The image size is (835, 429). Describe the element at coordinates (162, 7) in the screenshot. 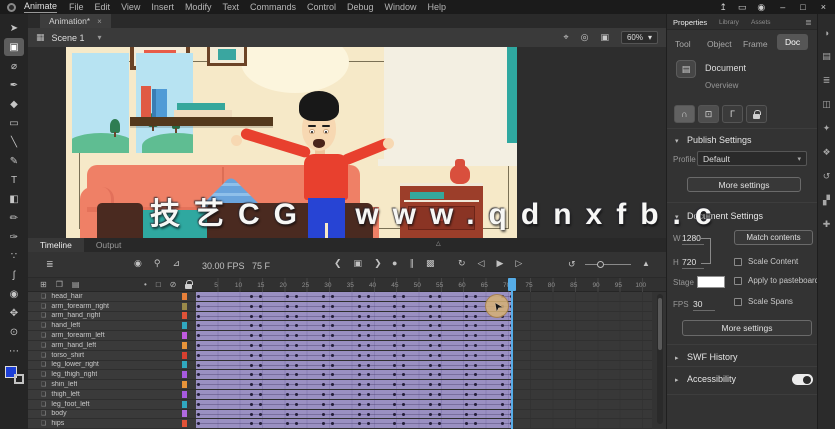

I see `menu-insert: Insert` at that location.